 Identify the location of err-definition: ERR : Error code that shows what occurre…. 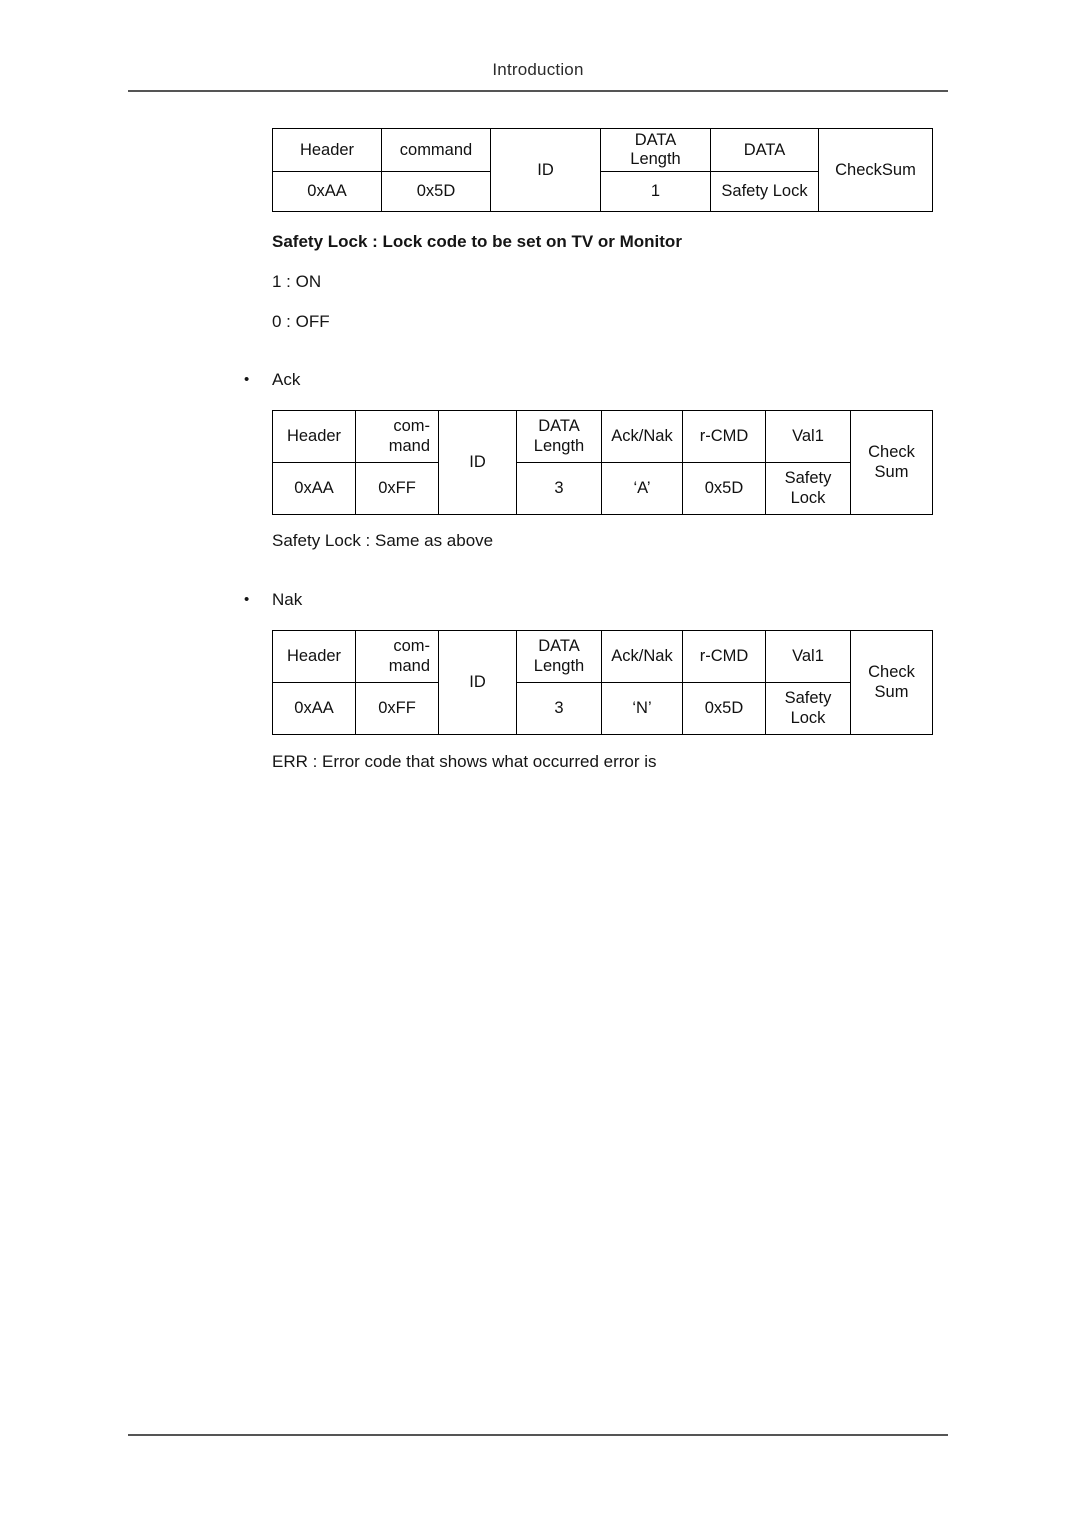
(464, 761).